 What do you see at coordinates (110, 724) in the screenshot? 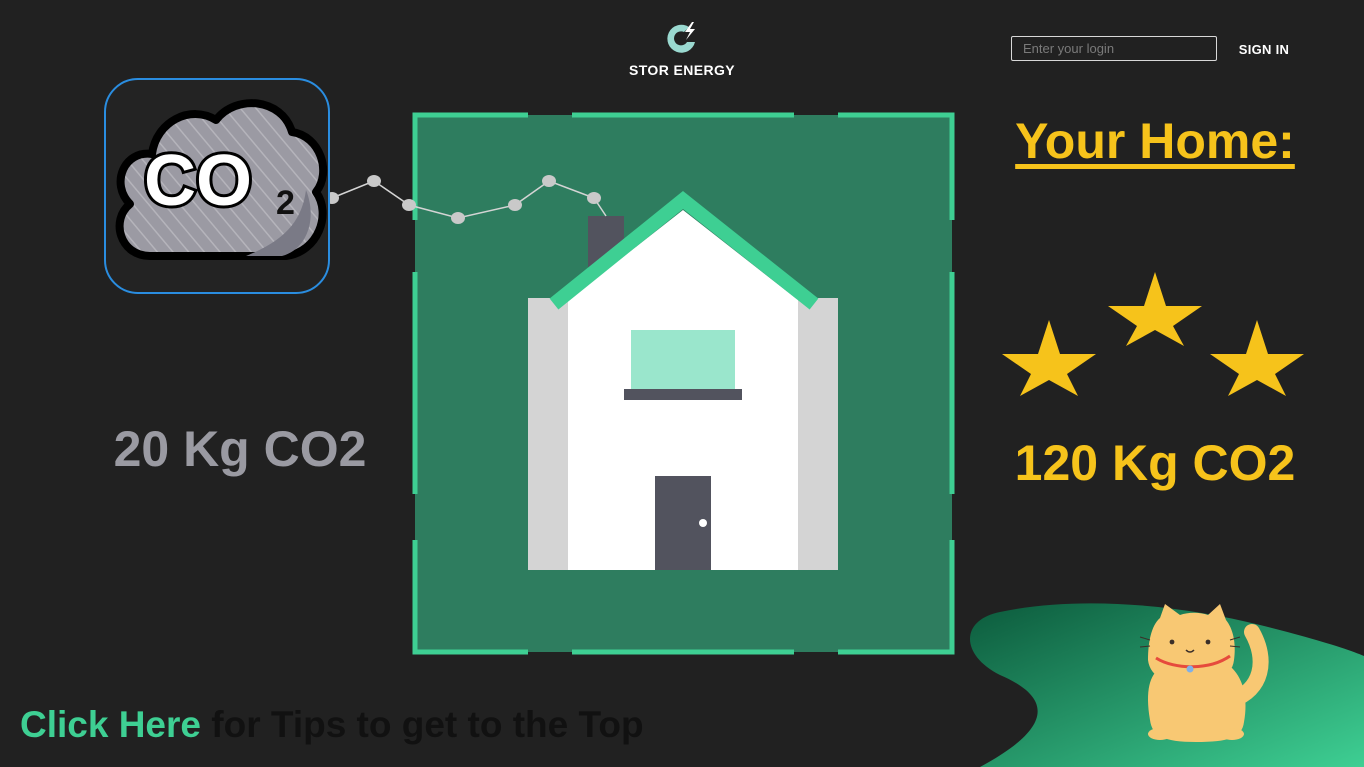
I see `click-here-link: Click Here` at bounding box center [110, 724].